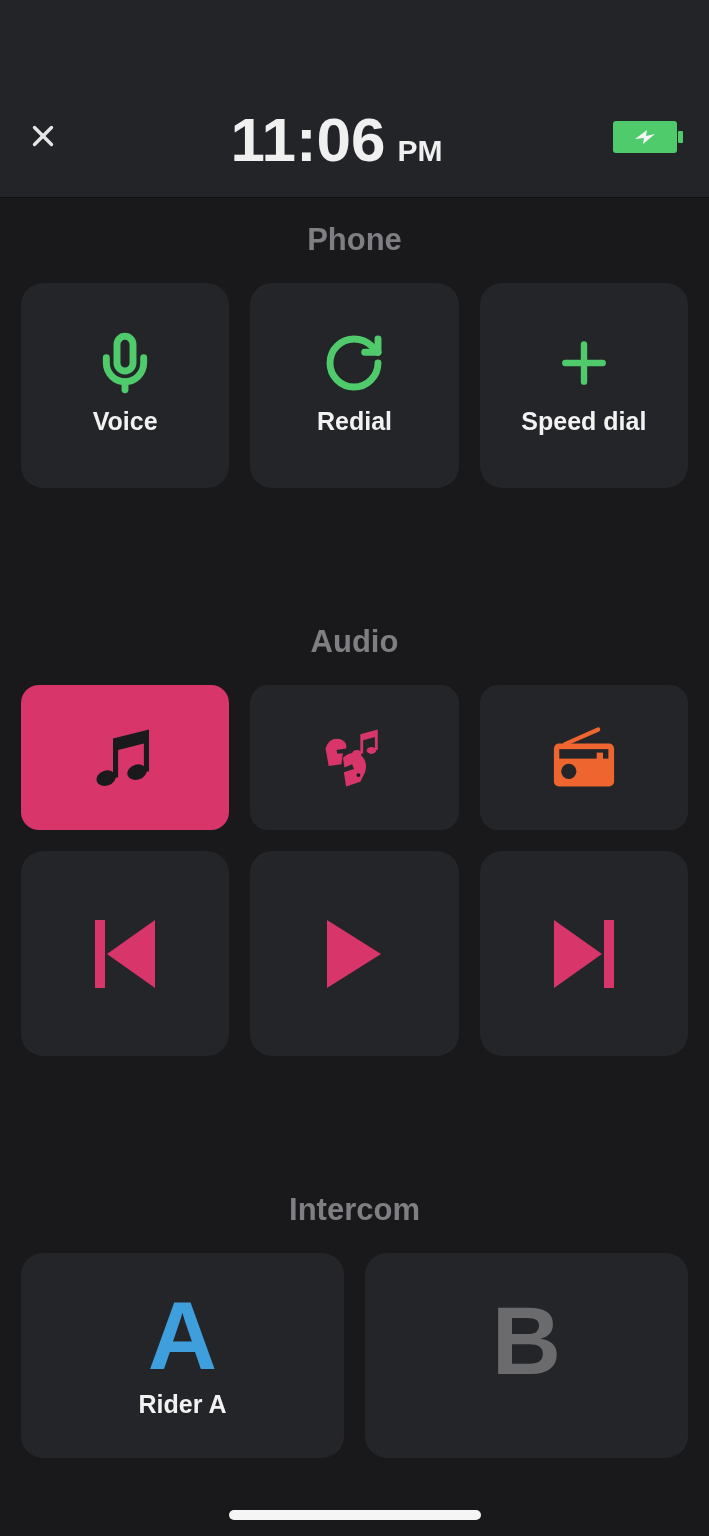  What do you see at coordinates (308, 140) in the screenshot?
I see `clock-time: 11:06` at bounding box center [308, 140].